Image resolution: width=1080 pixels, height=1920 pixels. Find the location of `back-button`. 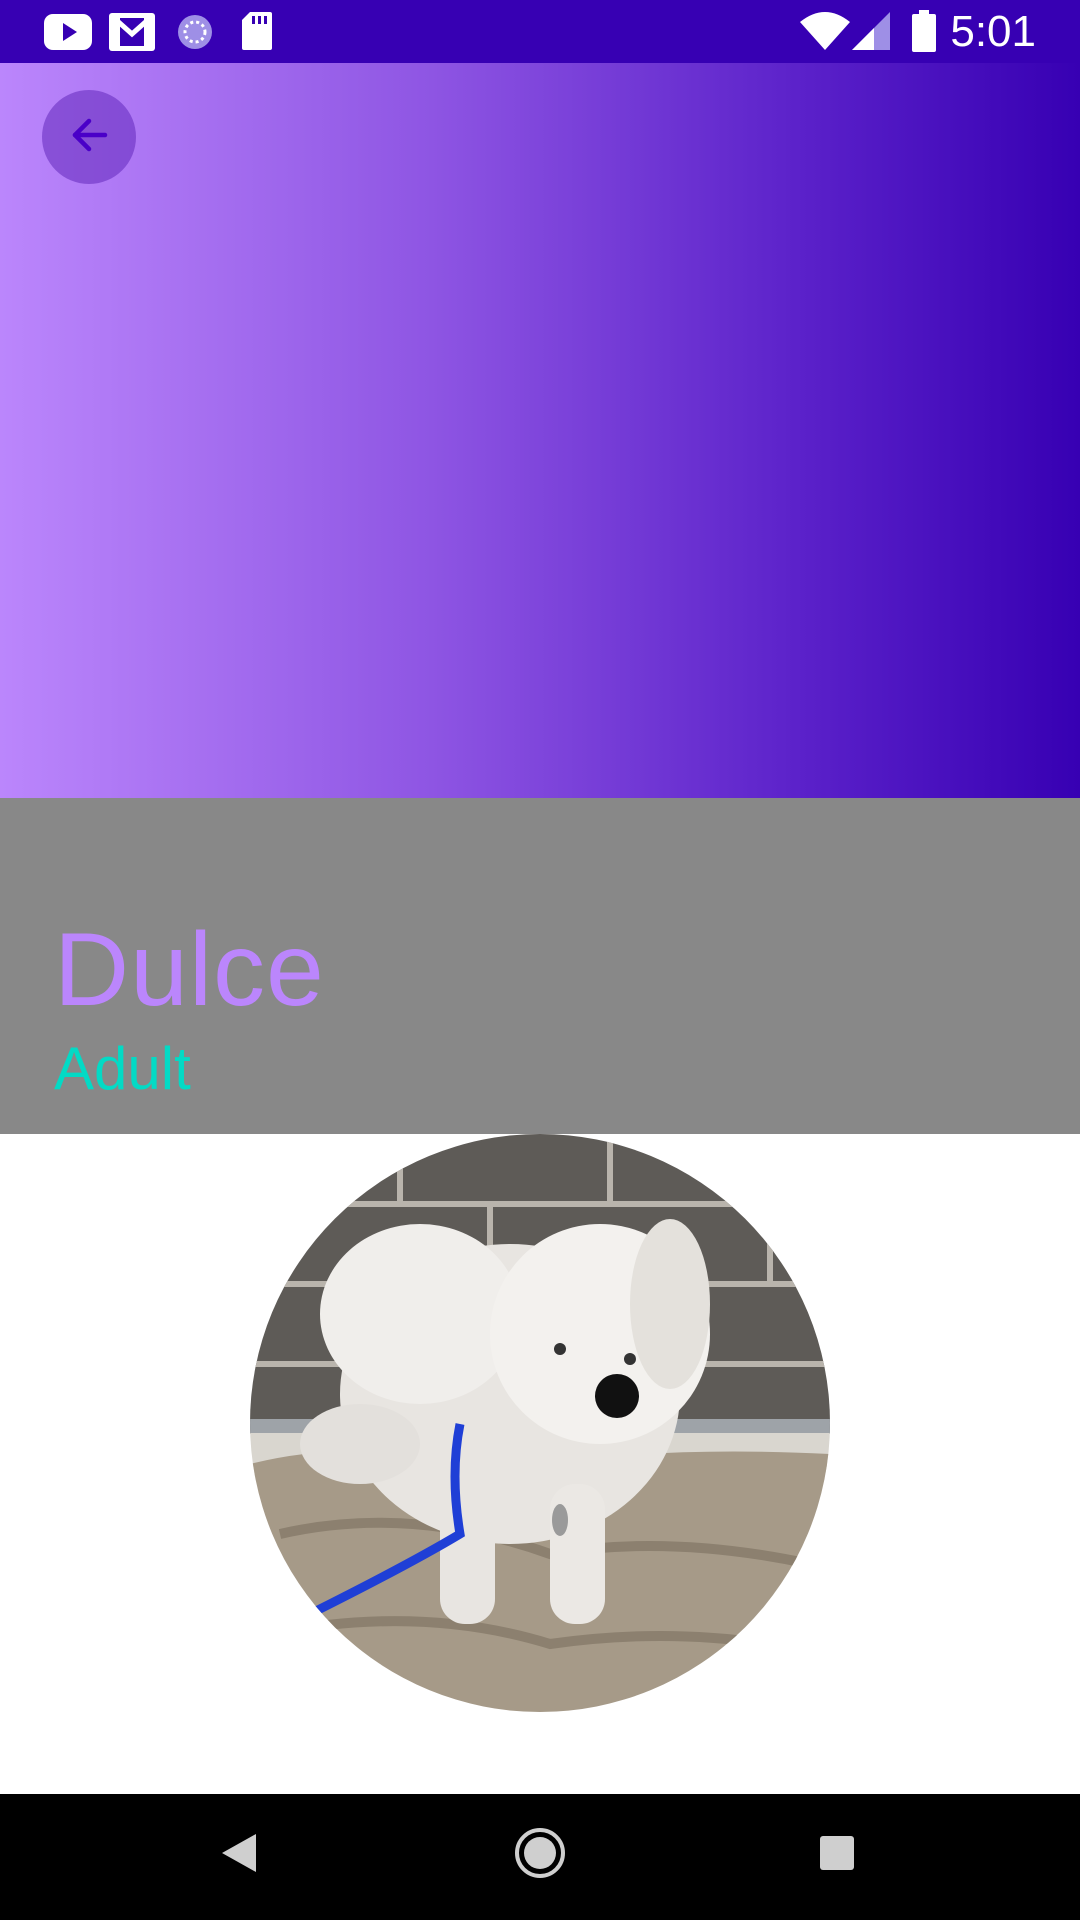

back-button is located at coordinates (89, 137).